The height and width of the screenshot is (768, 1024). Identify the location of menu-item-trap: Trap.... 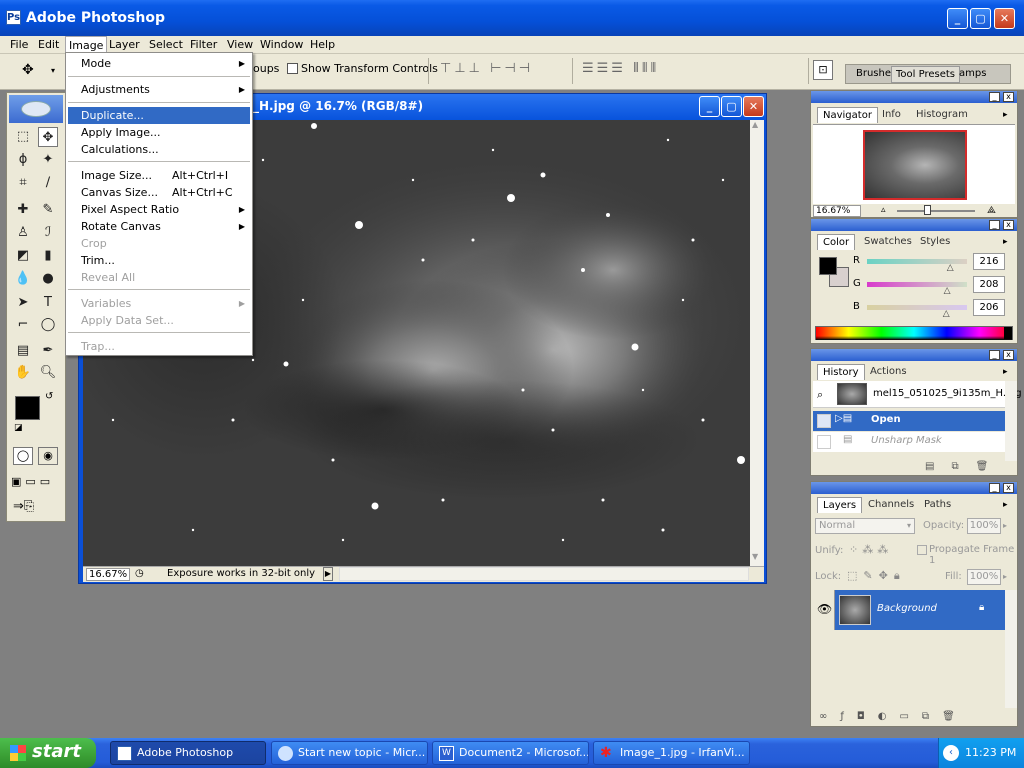
(159, 346).